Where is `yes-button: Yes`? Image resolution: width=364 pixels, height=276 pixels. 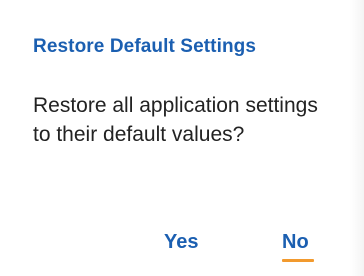 yes-button: Yes is located at coordinates (181, 242).